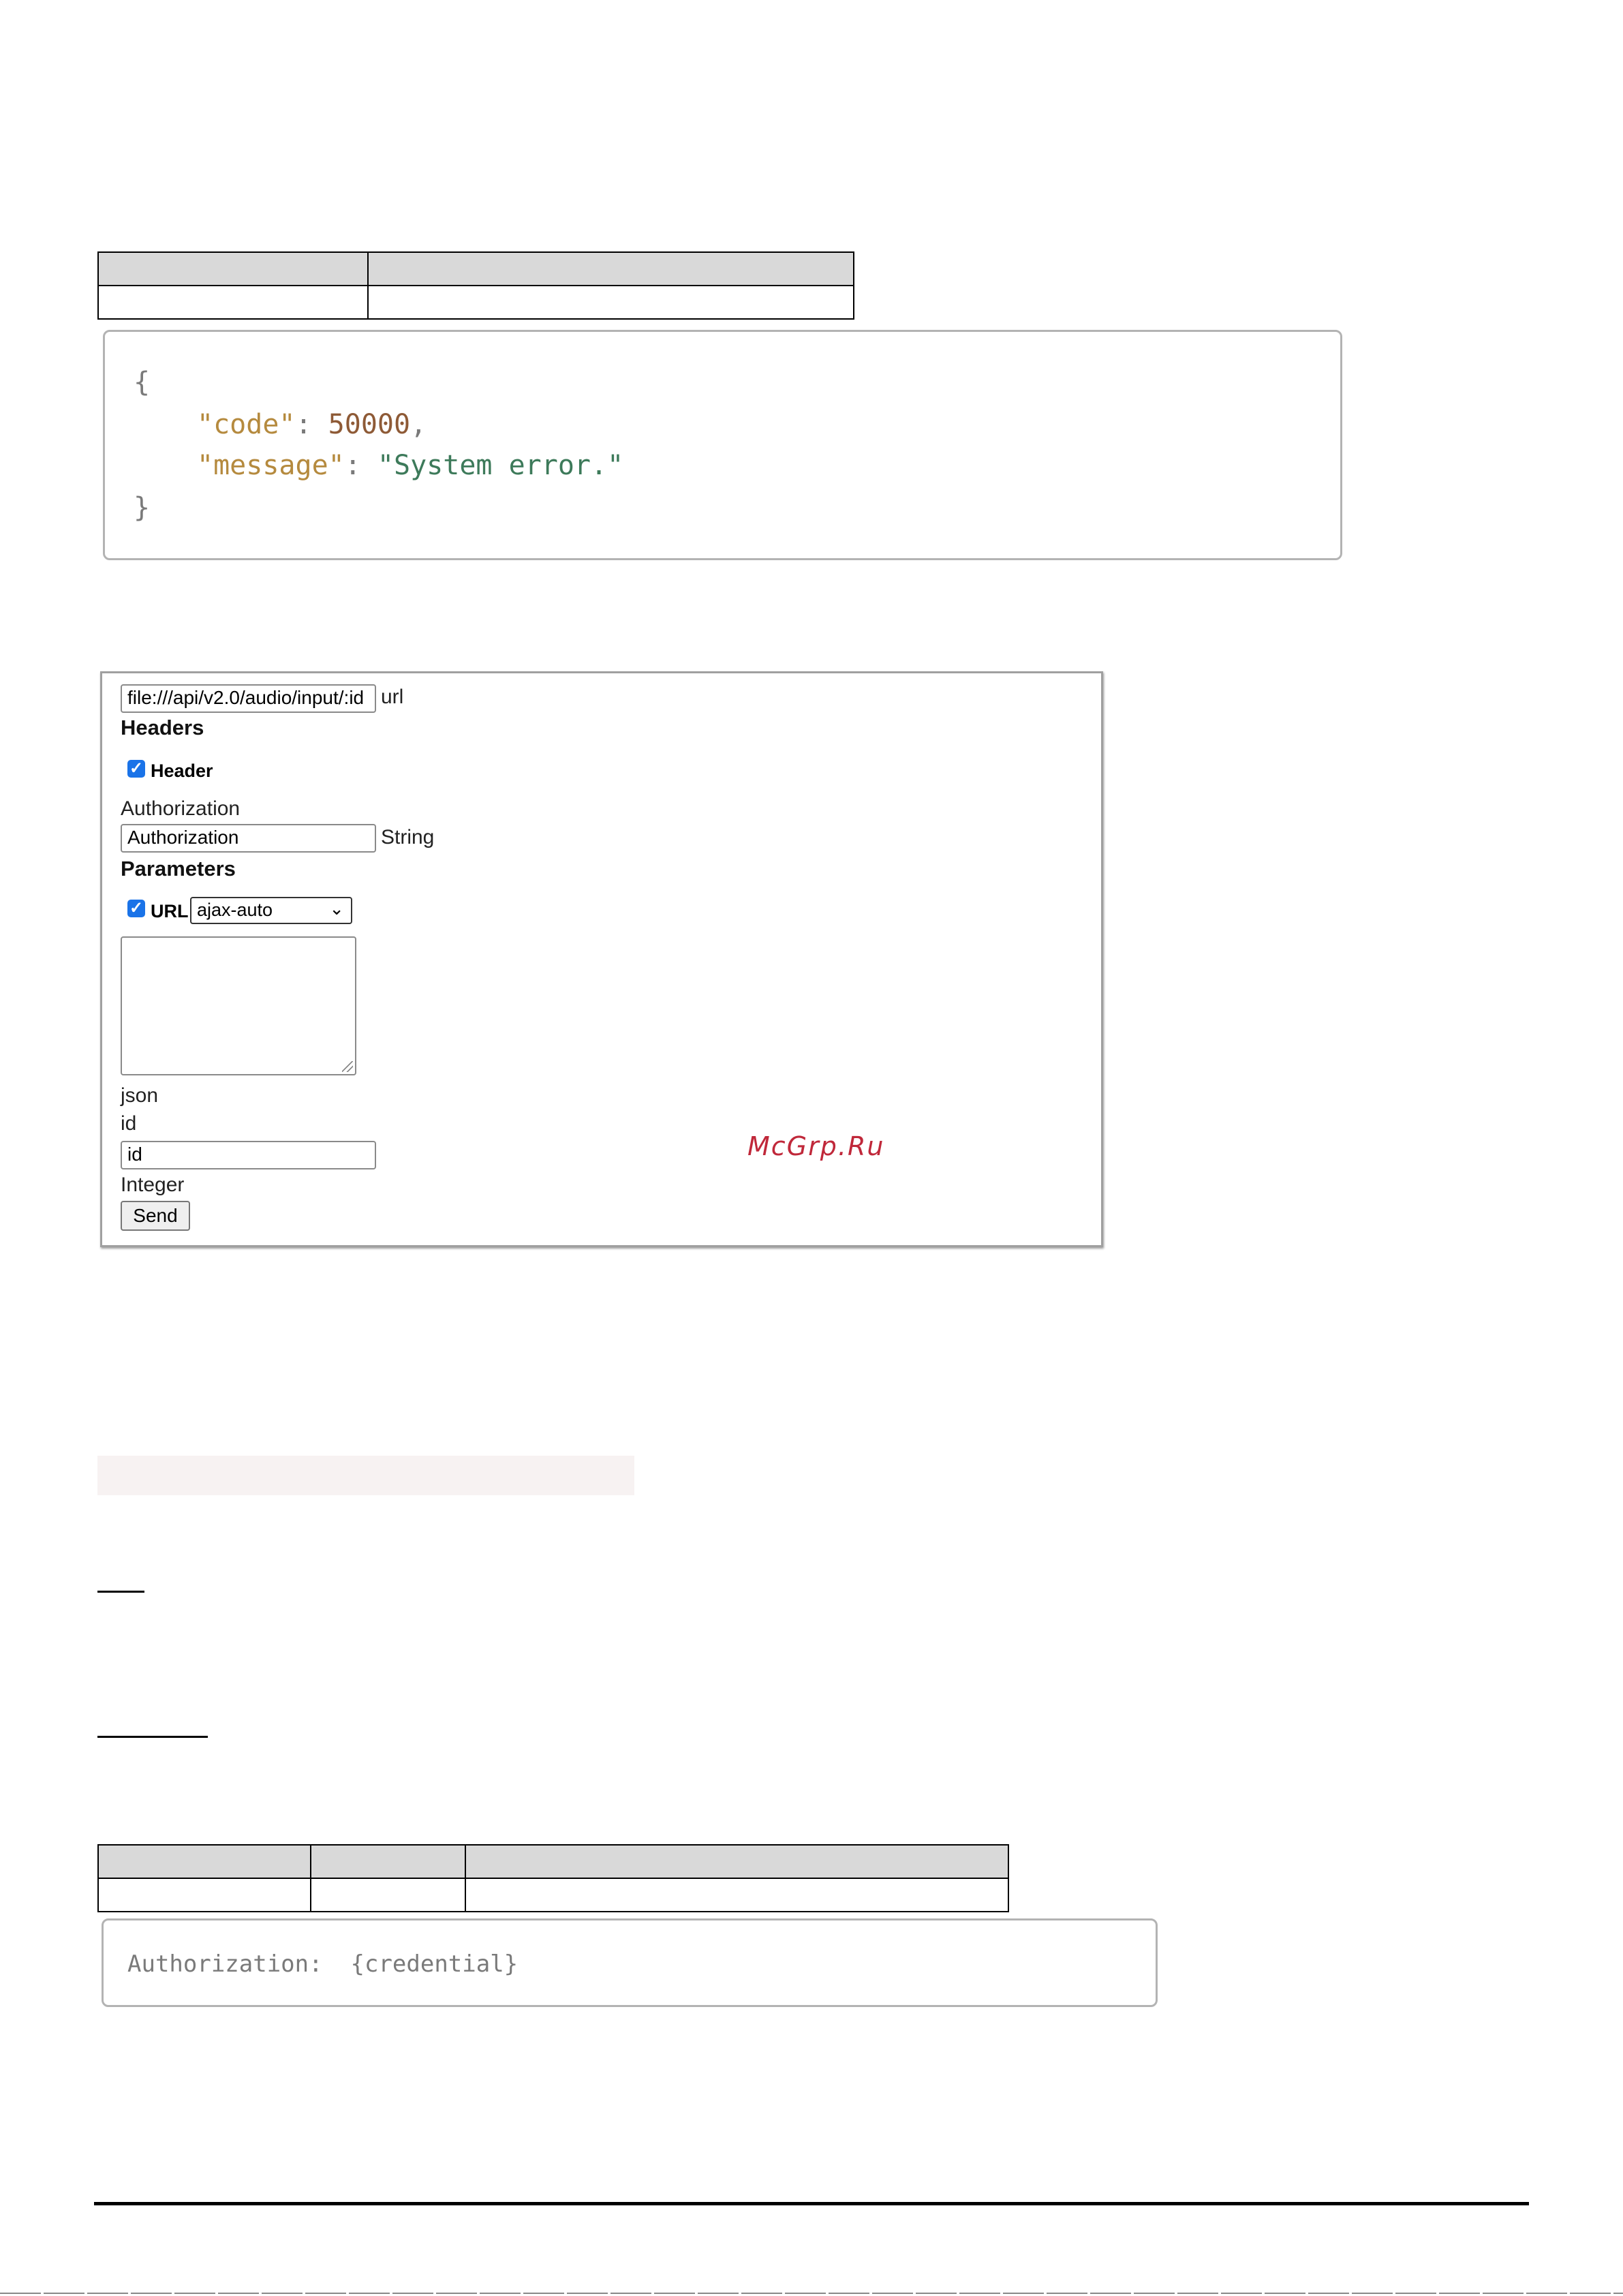 Image resolution: width=1623 pixels, height=2296 pixels. What do you see at coordinates (500, 466) in the screenshot?
I see `json-message-value: "System error."` at bounding box center [500, 466].